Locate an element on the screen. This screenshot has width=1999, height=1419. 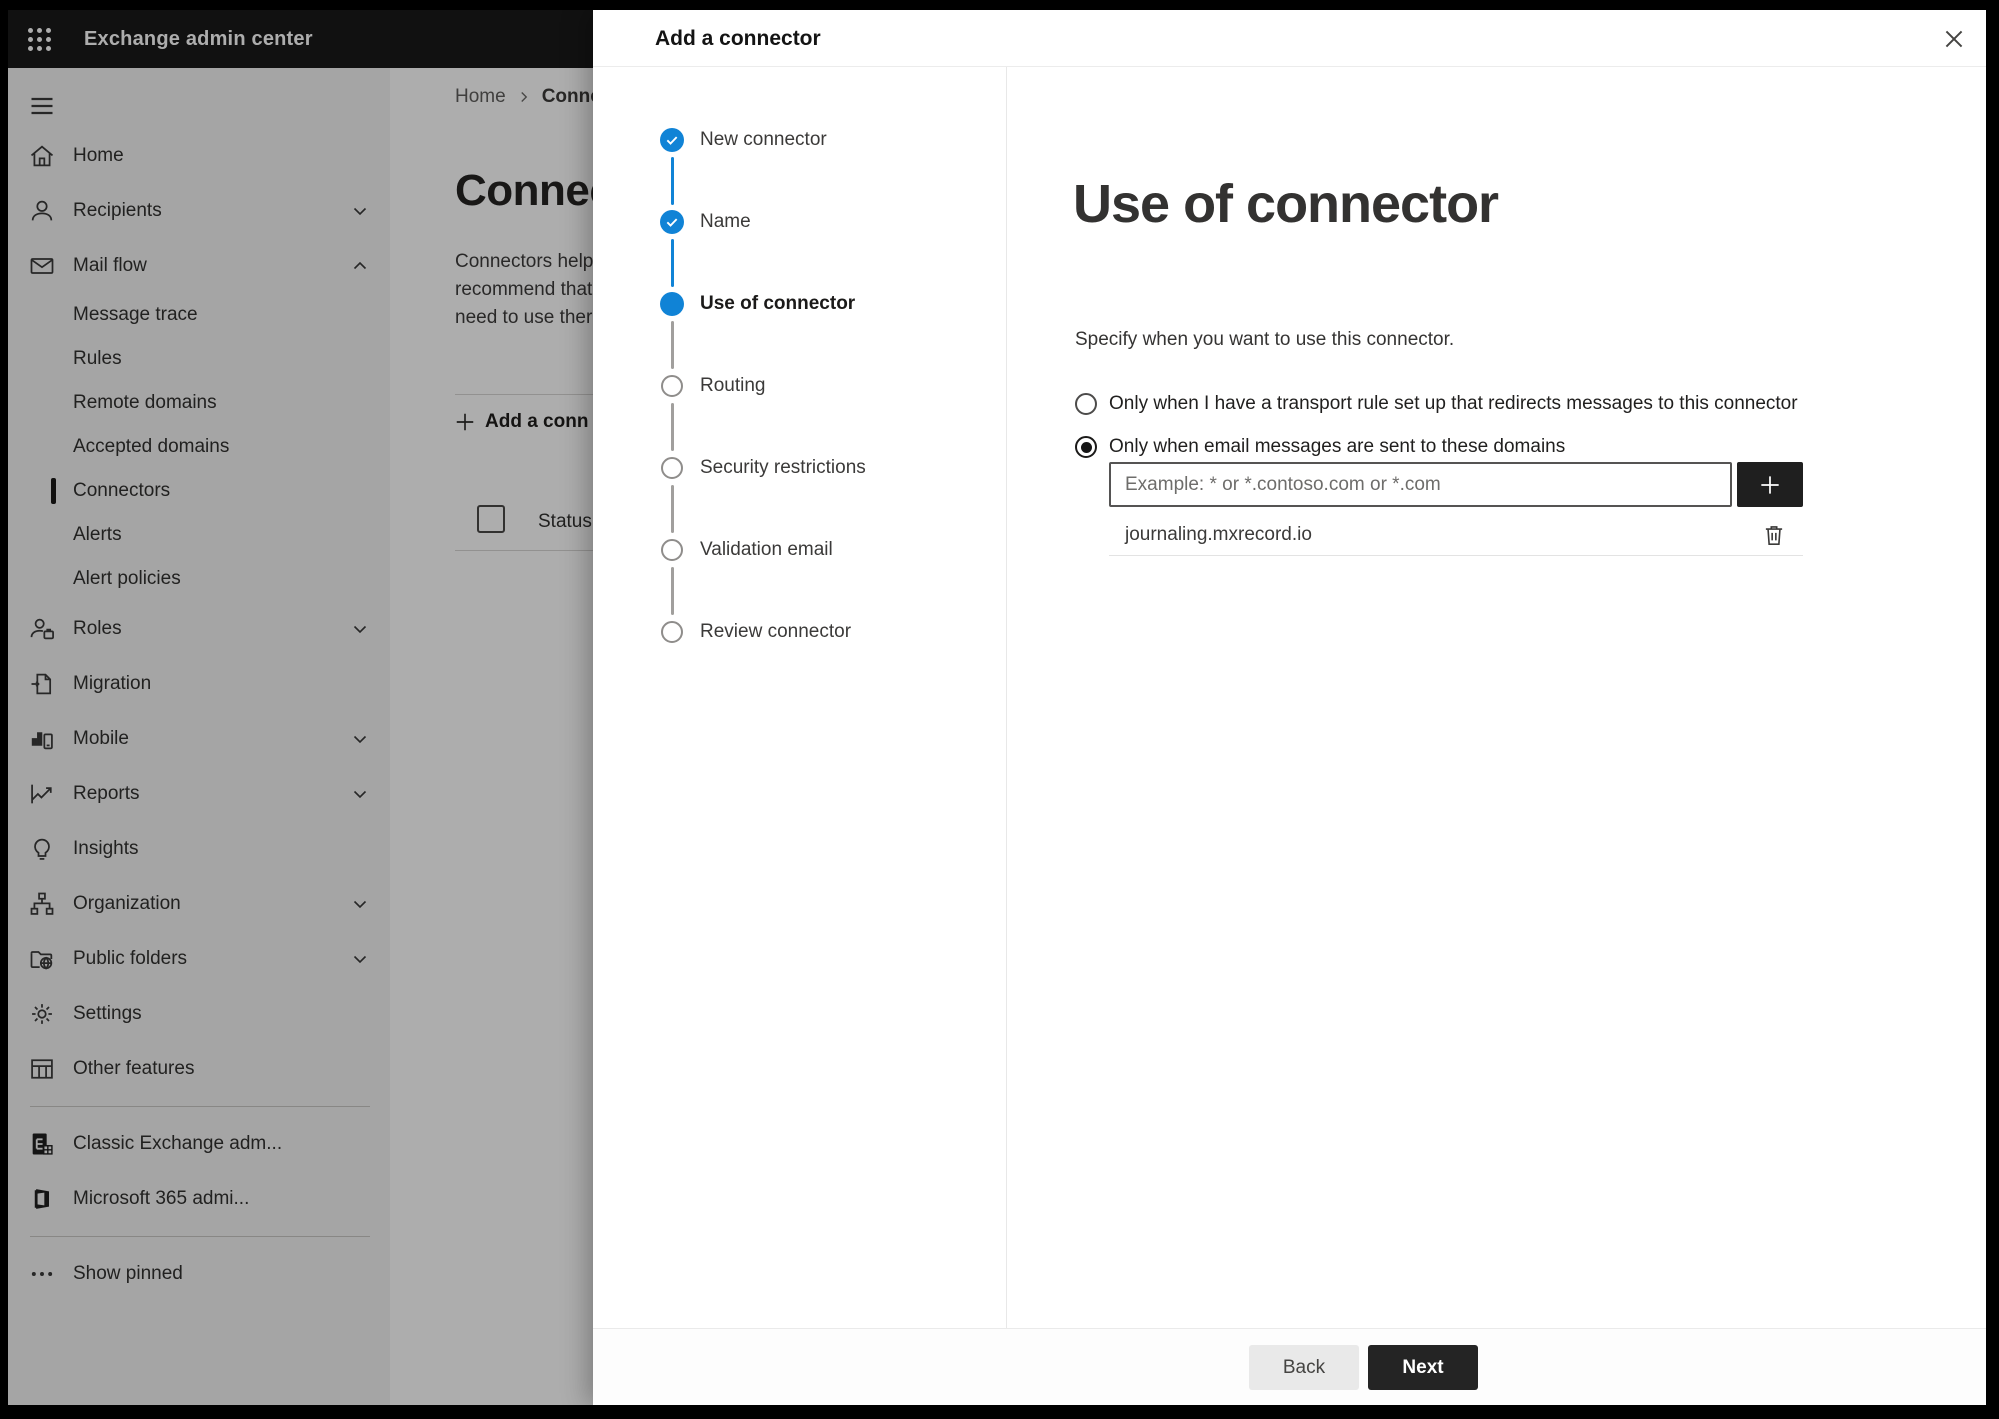
wizard-step-new-connector: New connector is located at coordinates (799, 140).